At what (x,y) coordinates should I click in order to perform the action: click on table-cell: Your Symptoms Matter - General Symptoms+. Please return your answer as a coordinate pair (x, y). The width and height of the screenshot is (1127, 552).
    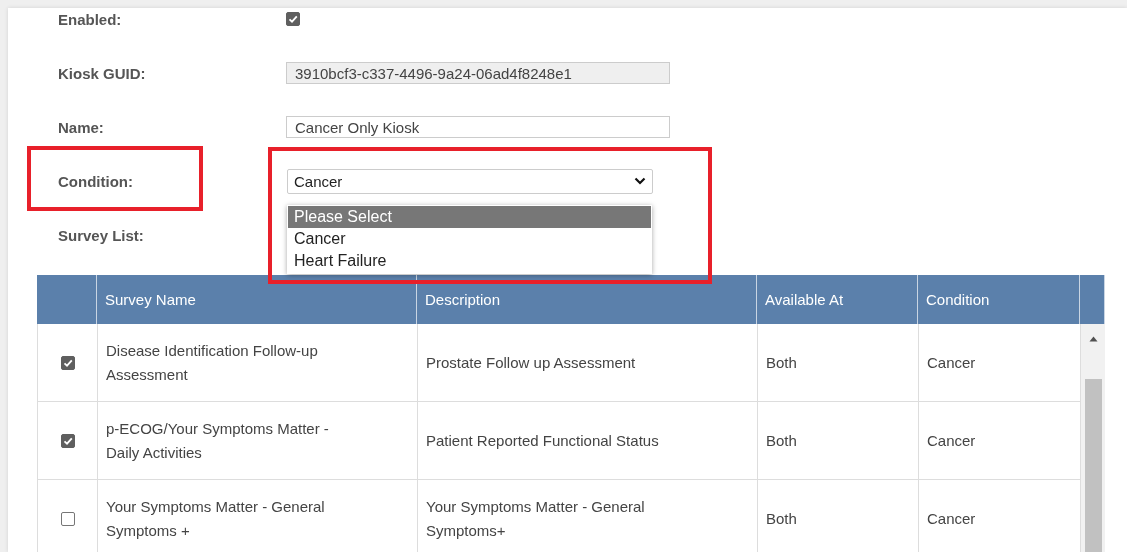
    Looking at the image, I should click on (588, 516).